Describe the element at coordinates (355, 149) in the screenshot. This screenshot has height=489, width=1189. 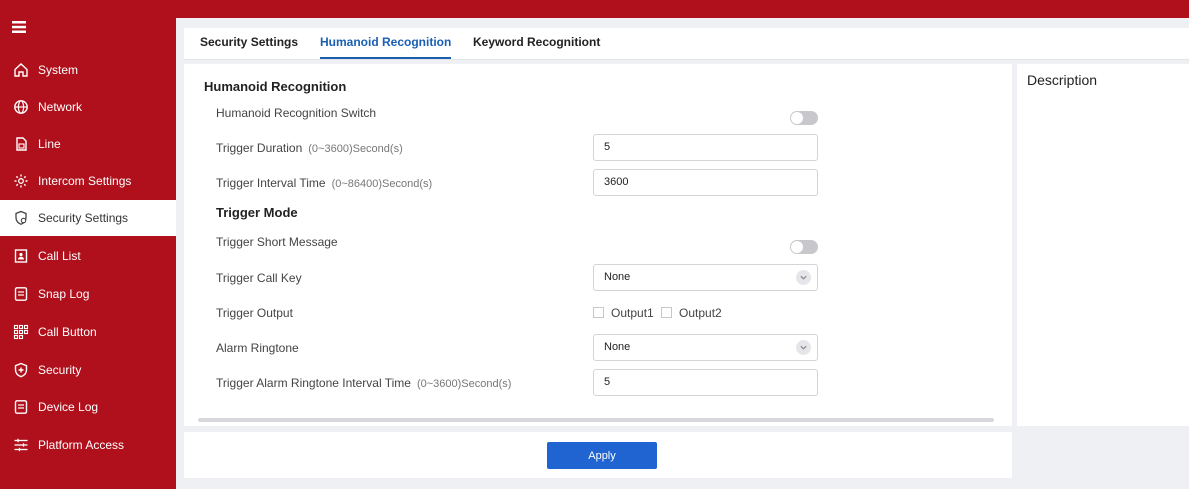
I see `duration-hint: (0~3600)Second(s)` at that location.